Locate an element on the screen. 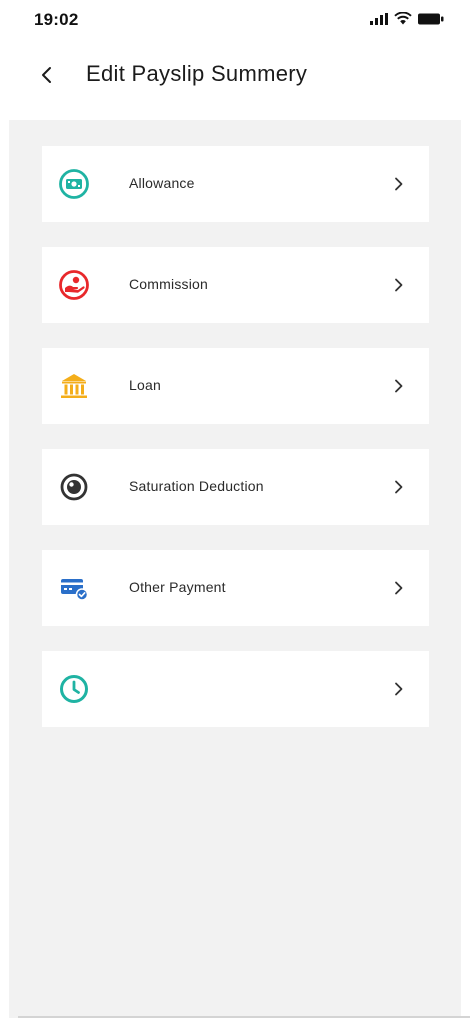 The image size is (470, 1018). clock-item is located at coordinates (235, 689).